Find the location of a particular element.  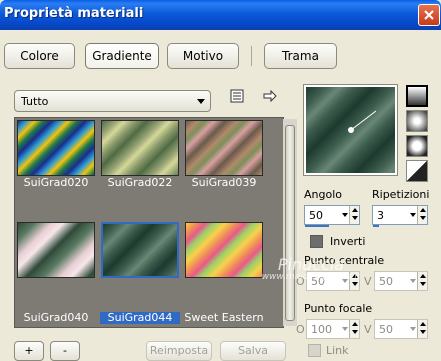

reset-button: Reimposta is located at coordinates (179, 351).